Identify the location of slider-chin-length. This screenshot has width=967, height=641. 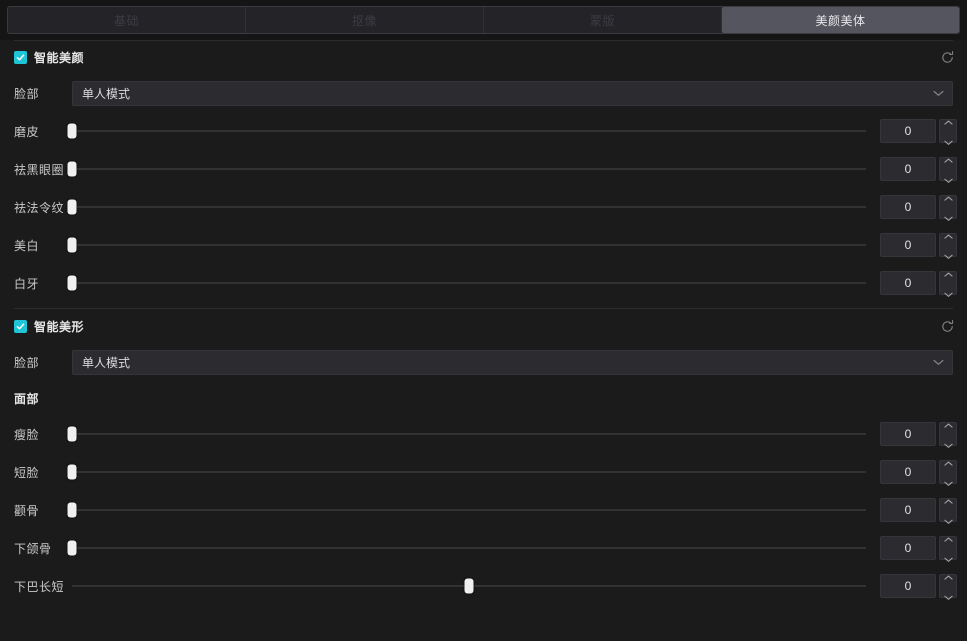
(469, 586).